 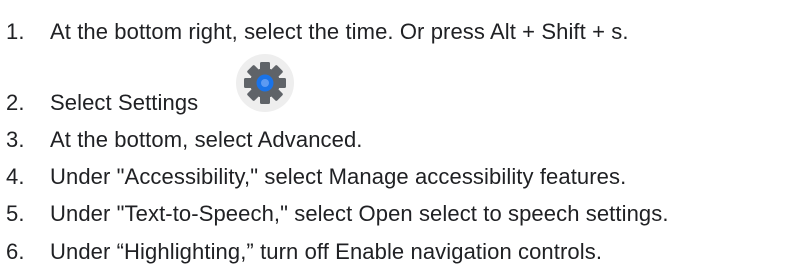 I want to click on step-number: 2., so click(x=15, y=102).